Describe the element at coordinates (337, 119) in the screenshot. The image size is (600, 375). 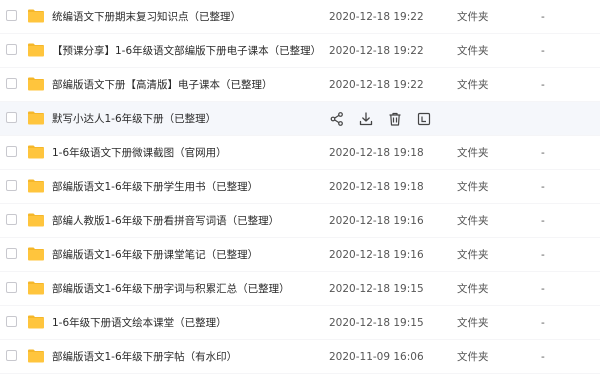
I see `share-icon` at that location.